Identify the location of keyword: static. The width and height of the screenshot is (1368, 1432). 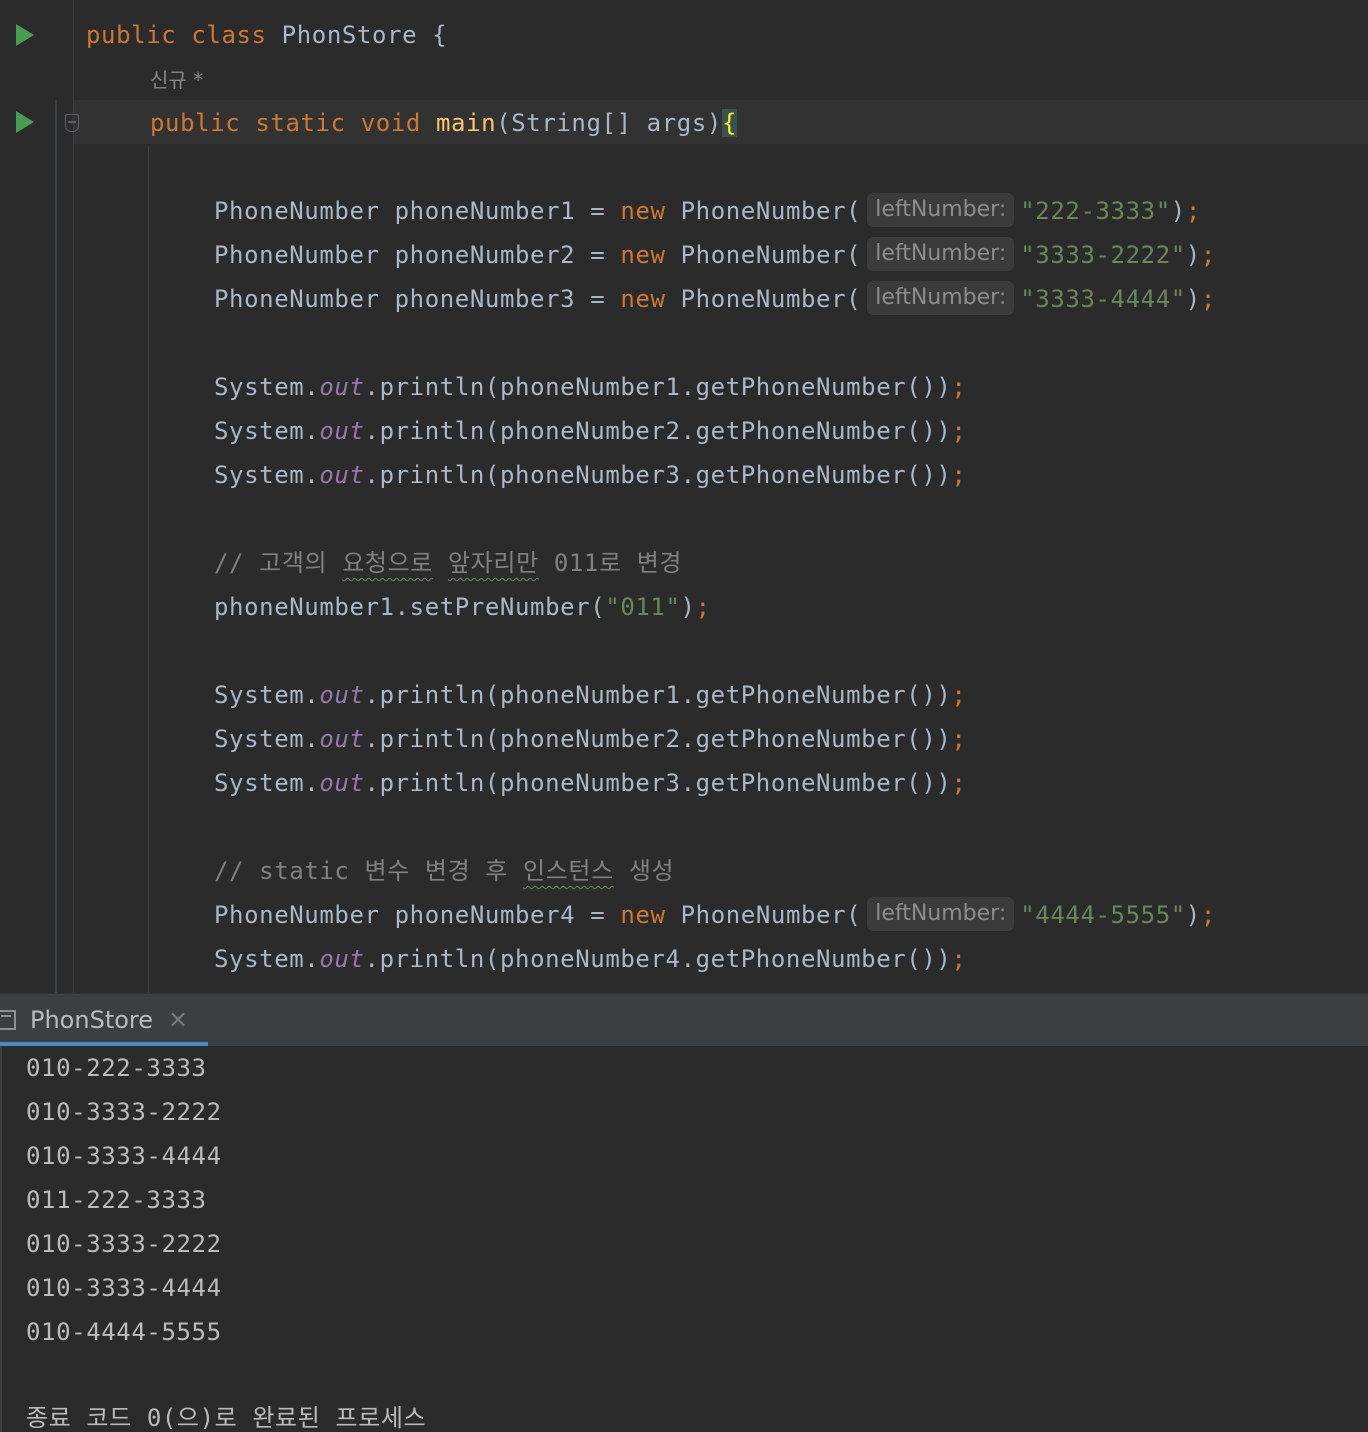
(300, 123).